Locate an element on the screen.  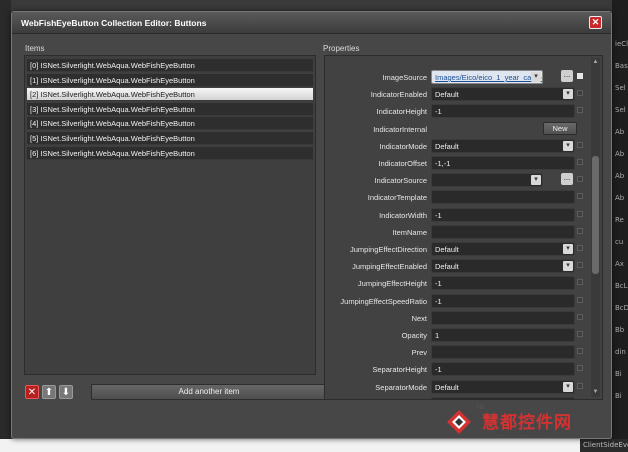
property-row: IndicatorWidth -1 is located at coordinates (456, 215).